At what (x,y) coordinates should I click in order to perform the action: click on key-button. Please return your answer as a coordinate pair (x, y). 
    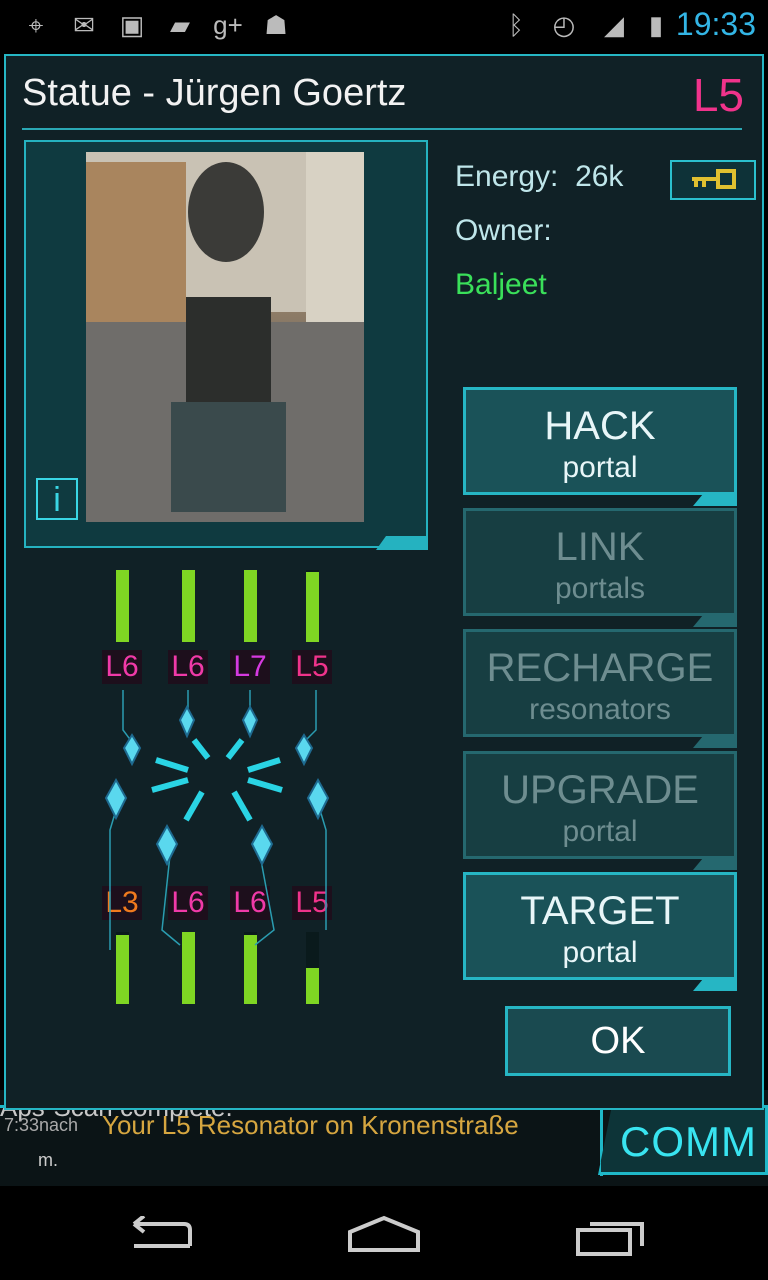
    Looking at the image, I should click on (713, 180).